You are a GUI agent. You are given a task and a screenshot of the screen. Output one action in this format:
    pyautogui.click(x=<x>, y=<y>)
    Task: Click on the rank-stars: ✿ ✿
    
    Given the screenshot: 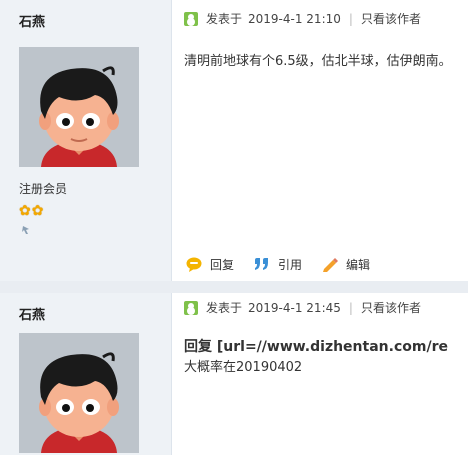 What is the action you would take?
    pyautogui.click(x=31, y=211)
    